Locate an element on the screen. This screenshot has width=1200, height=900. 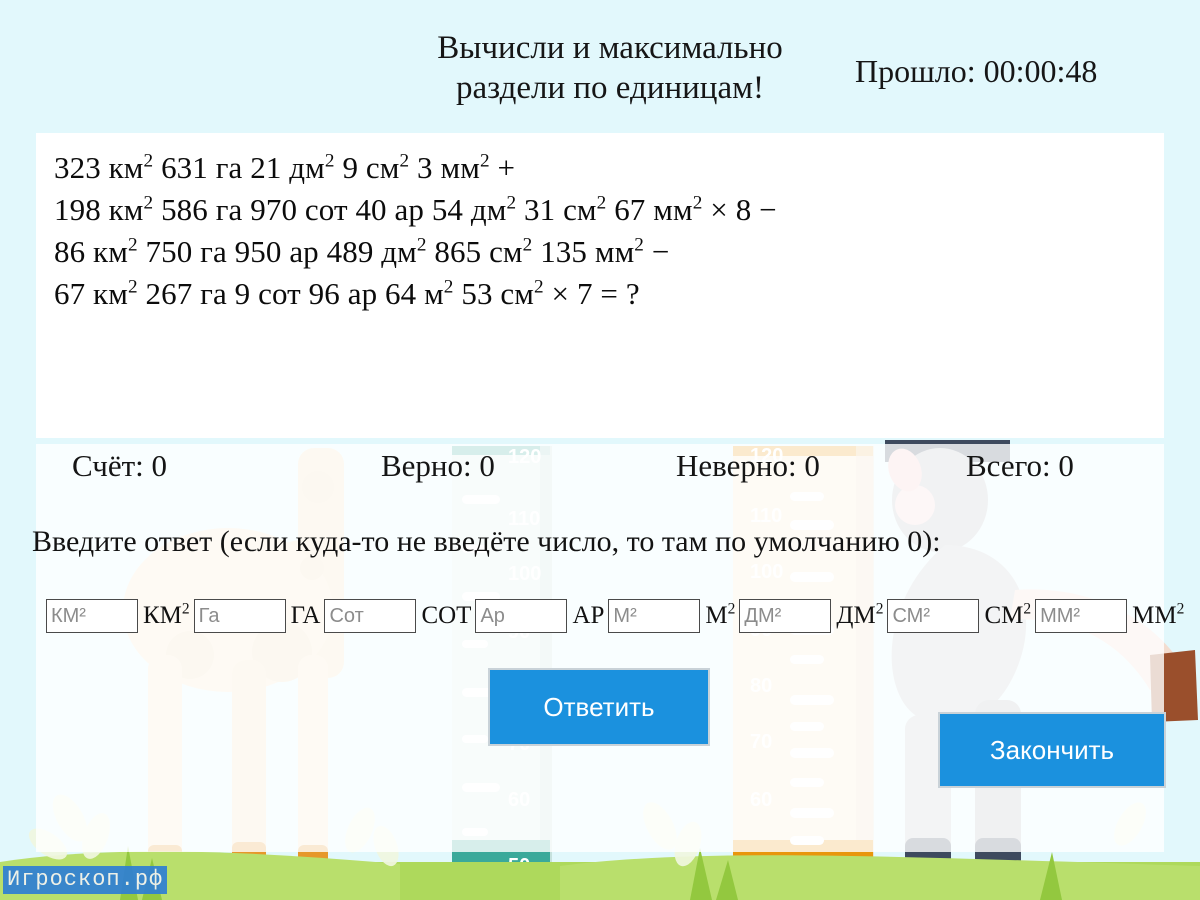
task-title-line-2: раздели по единицам! is located at coordinates (610, 88).